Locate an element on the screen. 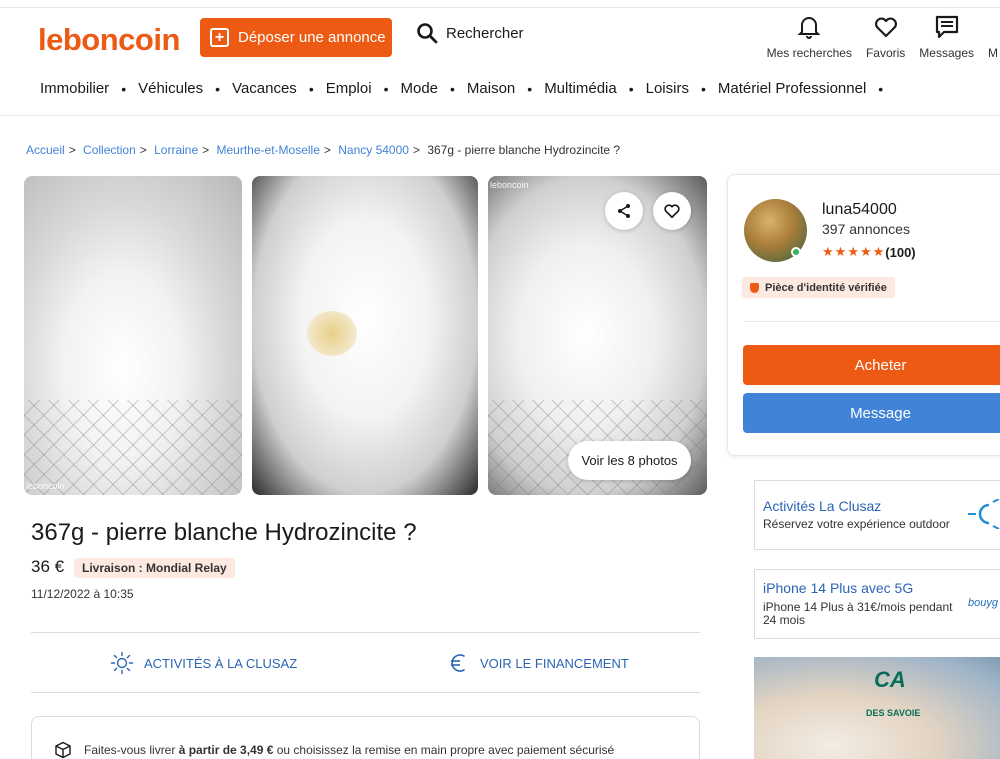 The width and height of the screenshot is (1000, 759). ad-title: Activités La Clusaz is located at coordinates (822, 506).